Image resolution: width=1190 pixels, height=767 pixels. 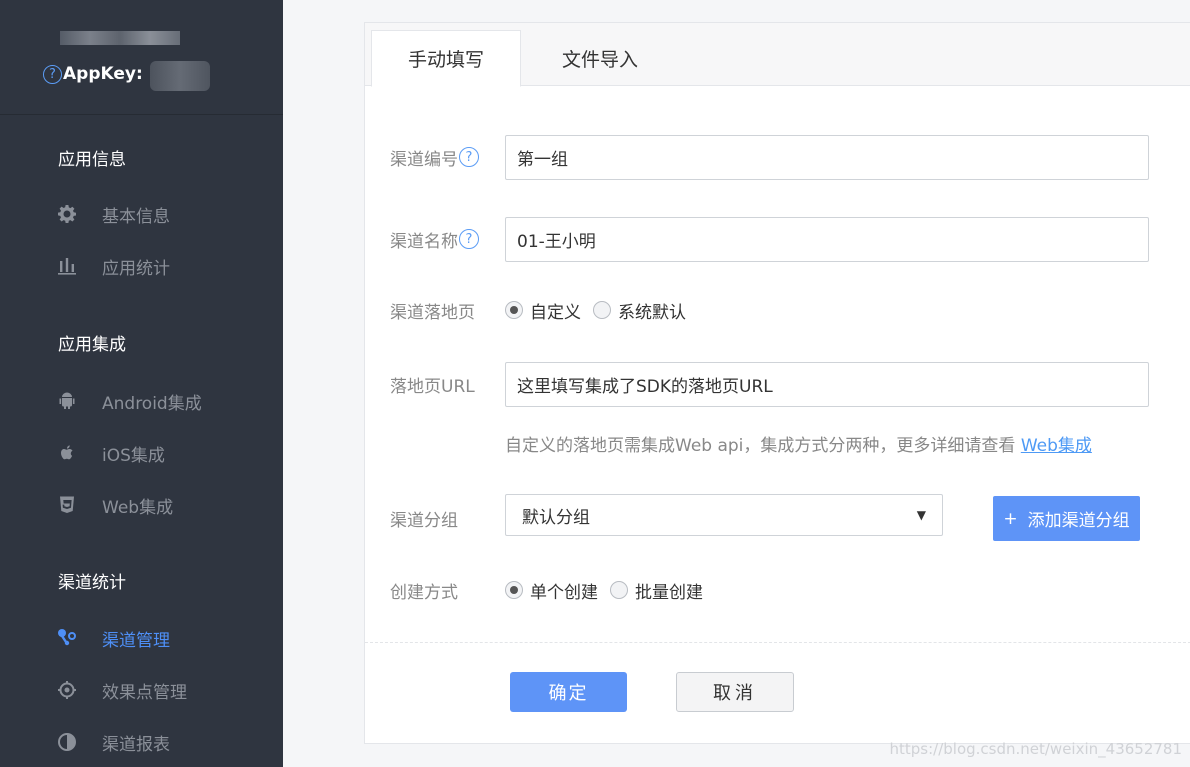 What do you see at coordinates (827, 157) in the screenshot?
I see `channel-code-input: 第一组` at bounding box center [827, 157].